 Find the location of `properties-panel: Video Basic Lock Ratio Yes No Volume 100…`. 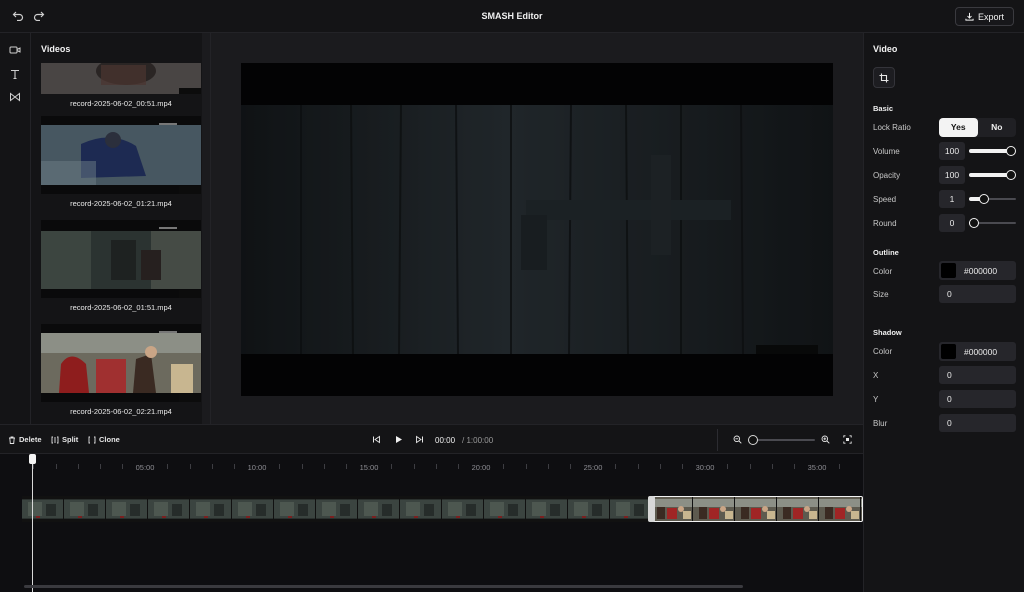

properties-panel: Video Basic Lock Ratio Yes No Volume 100… is located at coordinates (943, 312).